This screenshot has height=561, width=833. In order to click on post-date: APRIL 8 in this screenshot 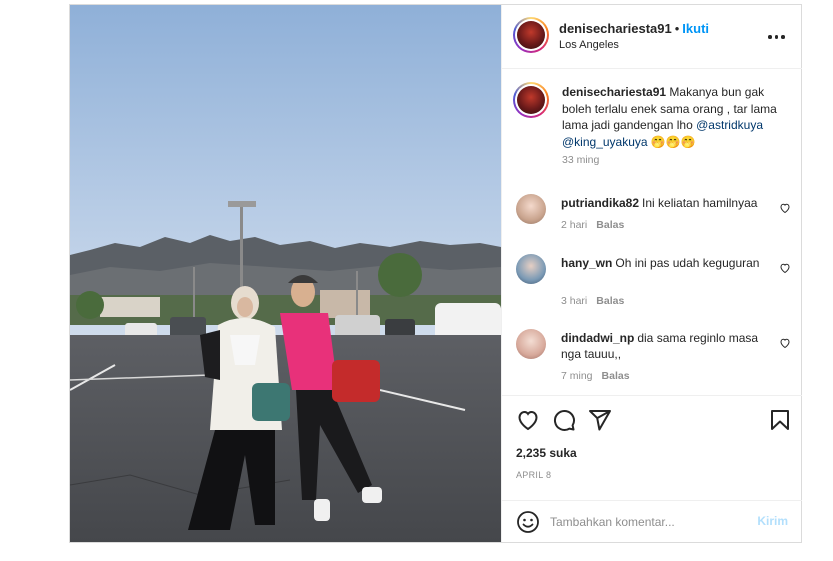, I will do `click(533, 475)`.